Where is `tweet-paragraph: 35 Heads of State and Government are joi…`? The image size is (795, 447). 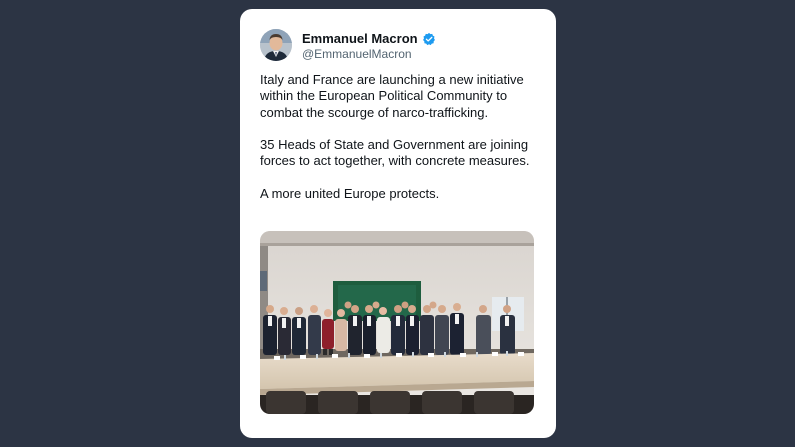 tweet-paragraph: 35 Heads of State and Government are joi… is located at coordinates (395, 153).